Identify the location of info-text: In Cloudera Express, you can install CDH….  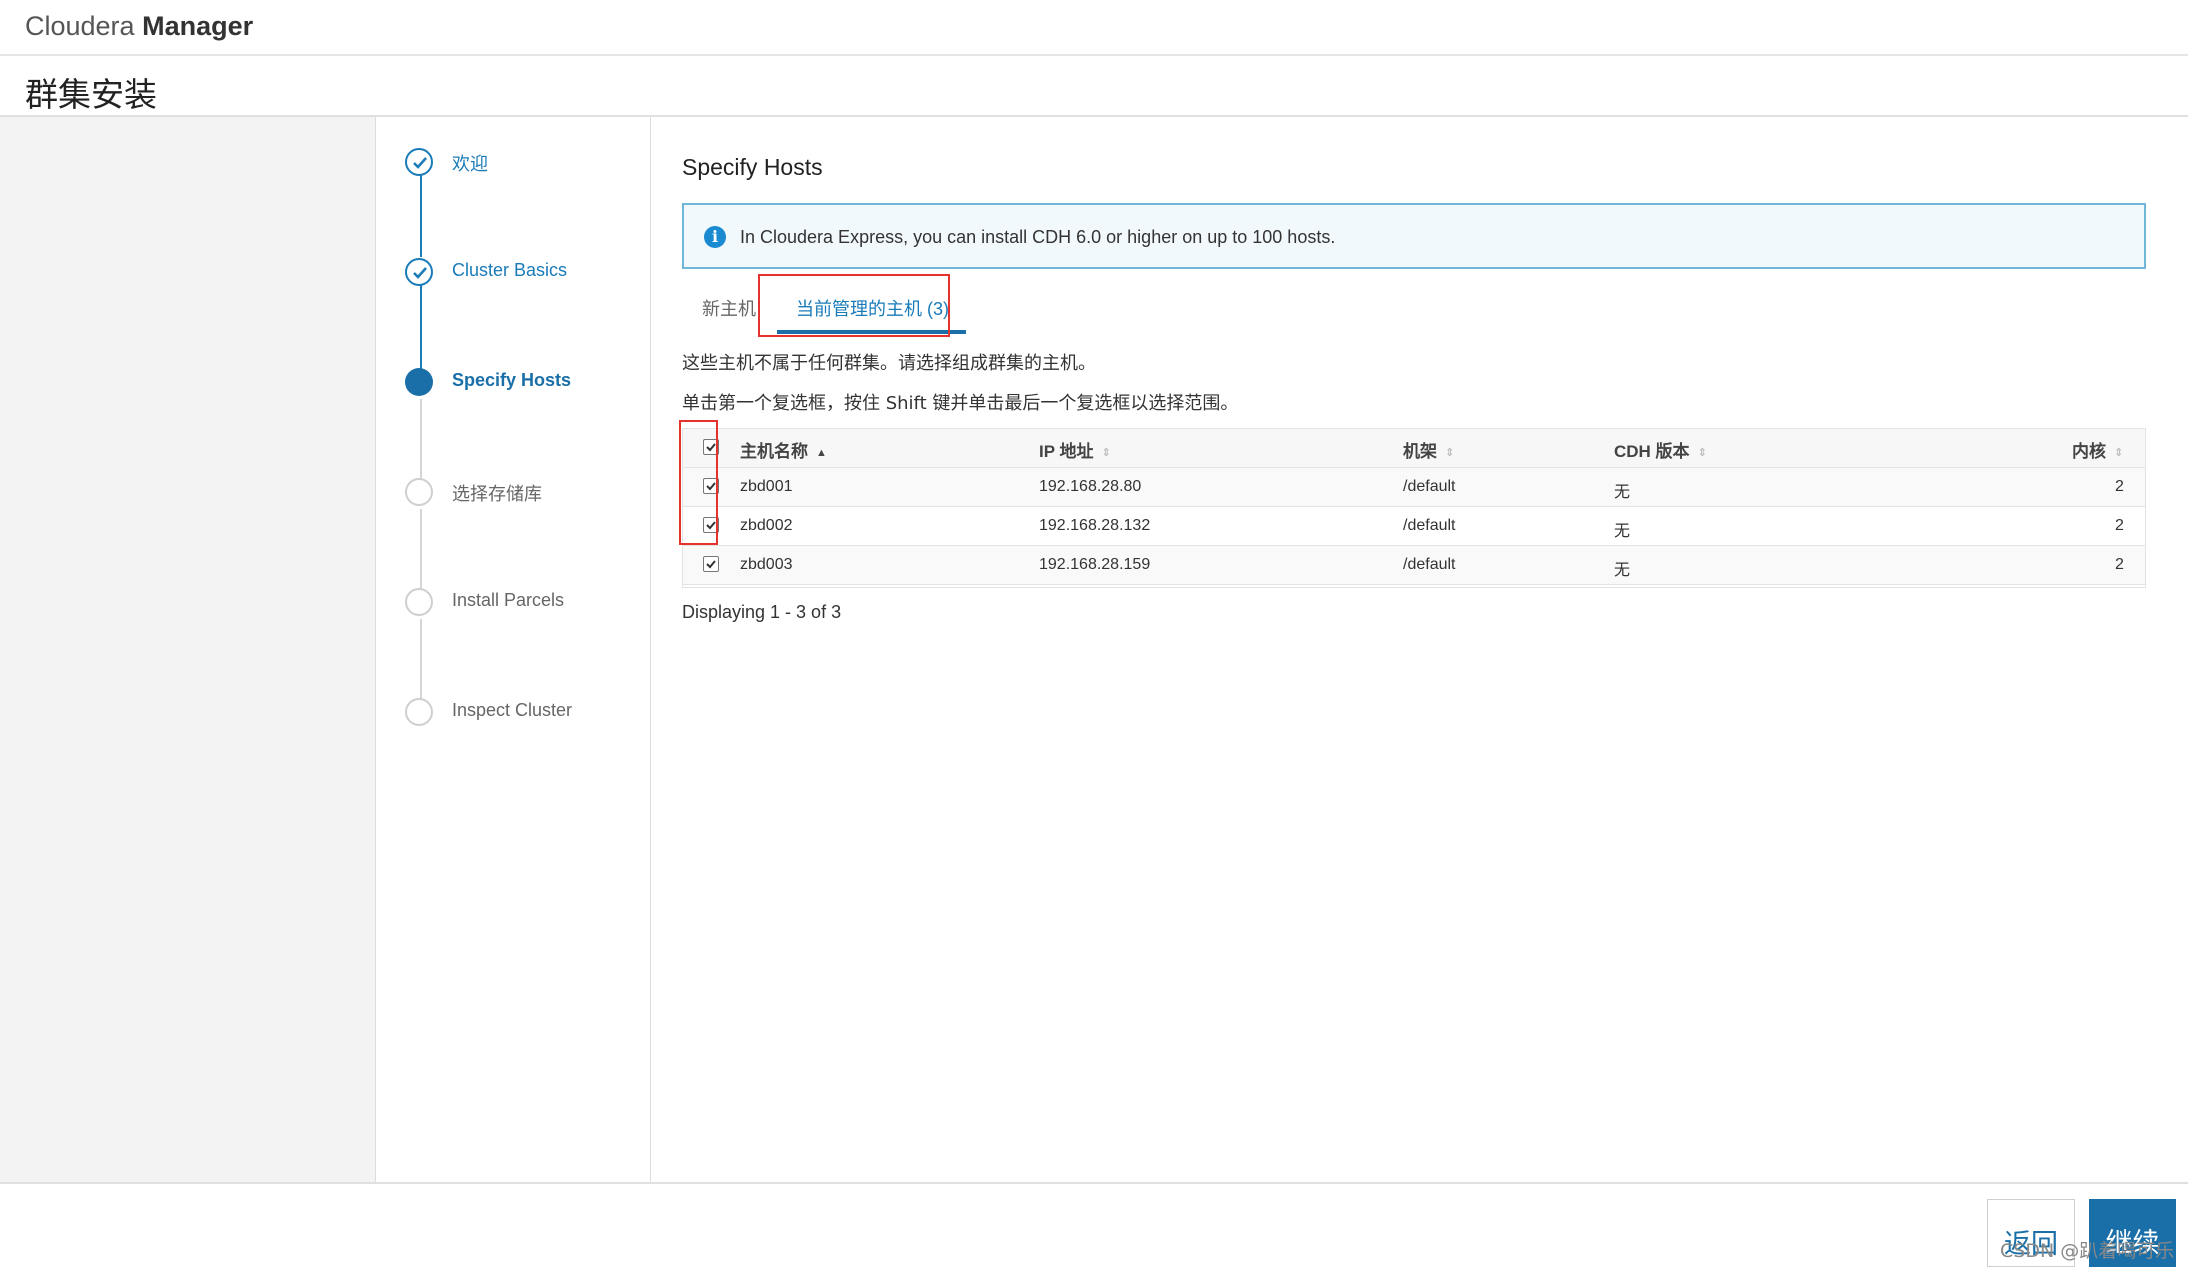
(1038, 237).